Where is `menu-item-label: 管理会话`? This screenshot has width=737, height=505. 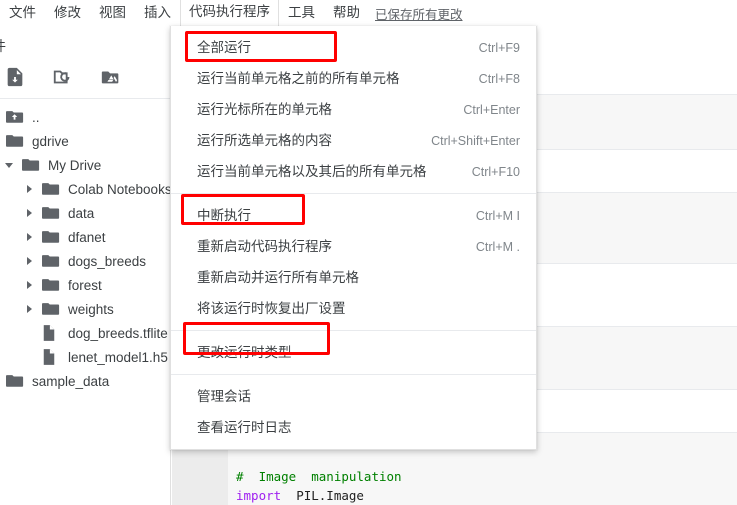
menu-item-label: 管理会话 is located at coordinates (224, 396).